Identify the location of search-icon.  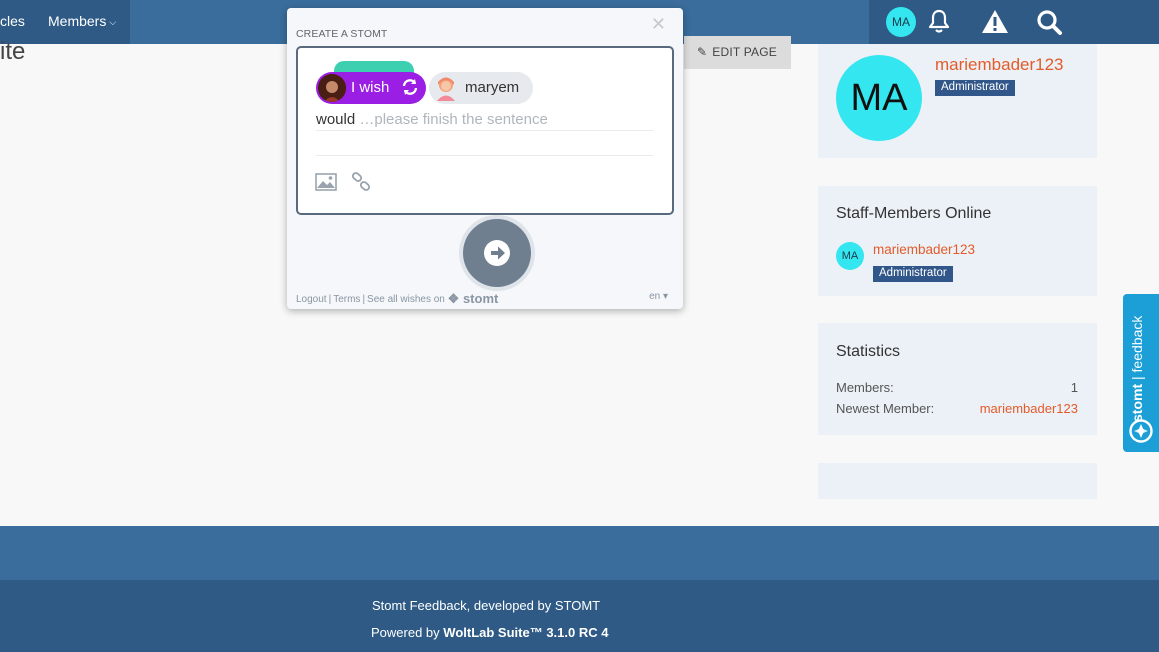
(1049, 22).